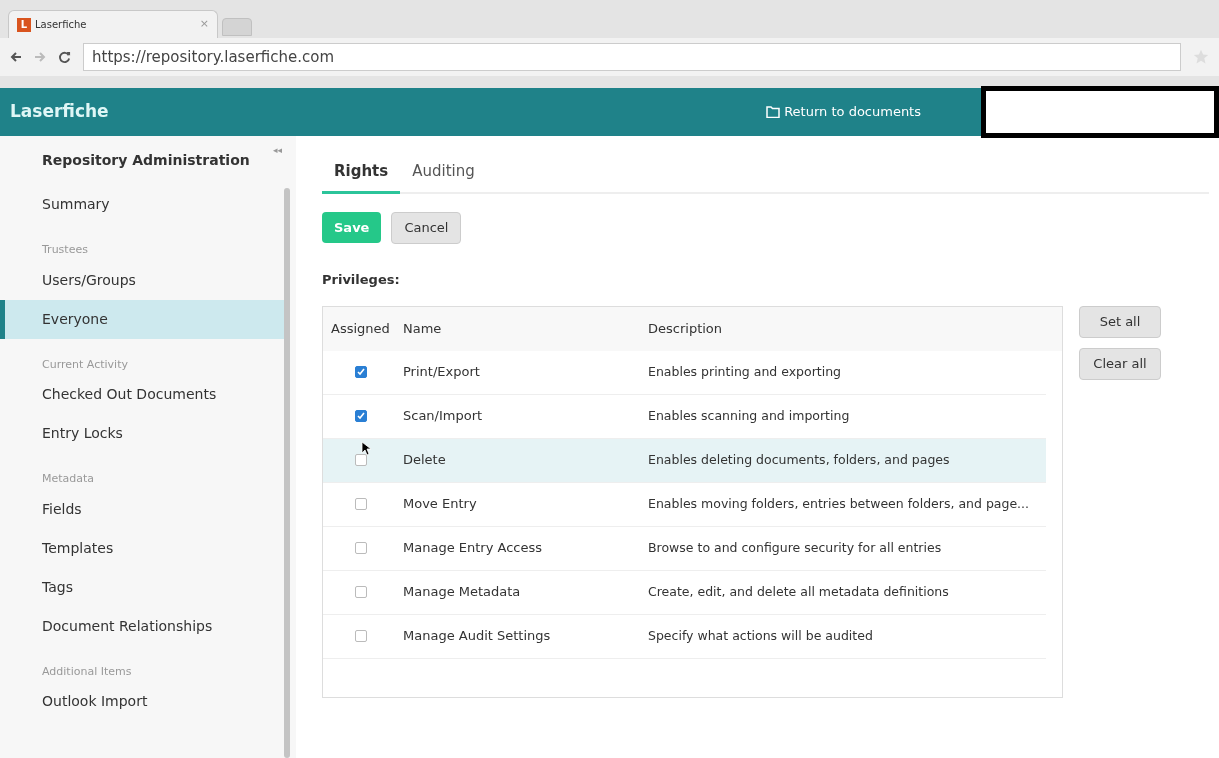 The height and width of the screenshot is (758, 1219). Describe the element at coordinates (799, 591) in the screenshot. I see `table-cell-text: Create, edit, and delete all metadata definitions` at that location.